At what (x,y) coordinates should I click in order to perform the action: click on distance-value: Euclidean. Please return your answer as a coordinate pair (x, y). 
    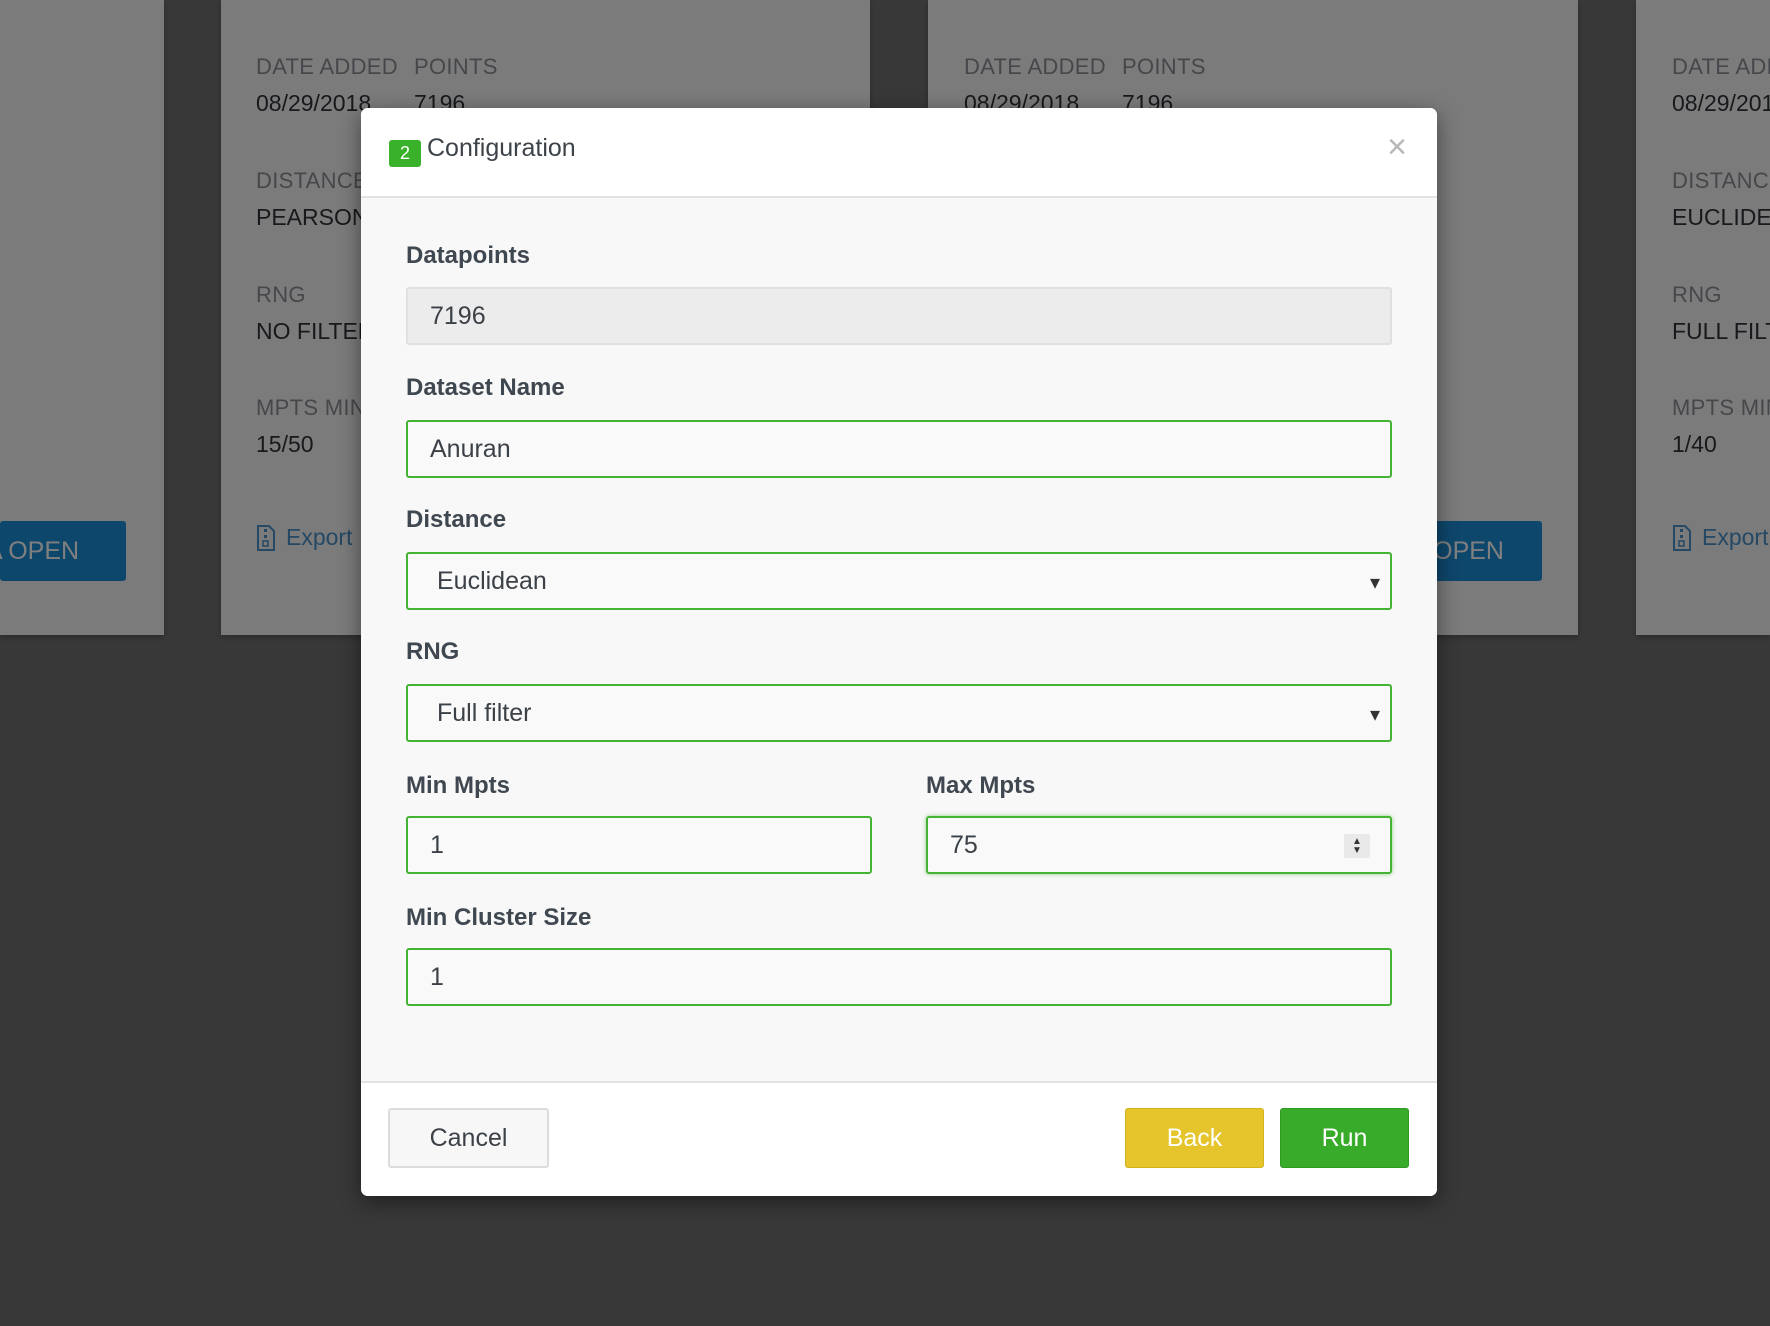
    Looking at the image, I should click on (492, 580).